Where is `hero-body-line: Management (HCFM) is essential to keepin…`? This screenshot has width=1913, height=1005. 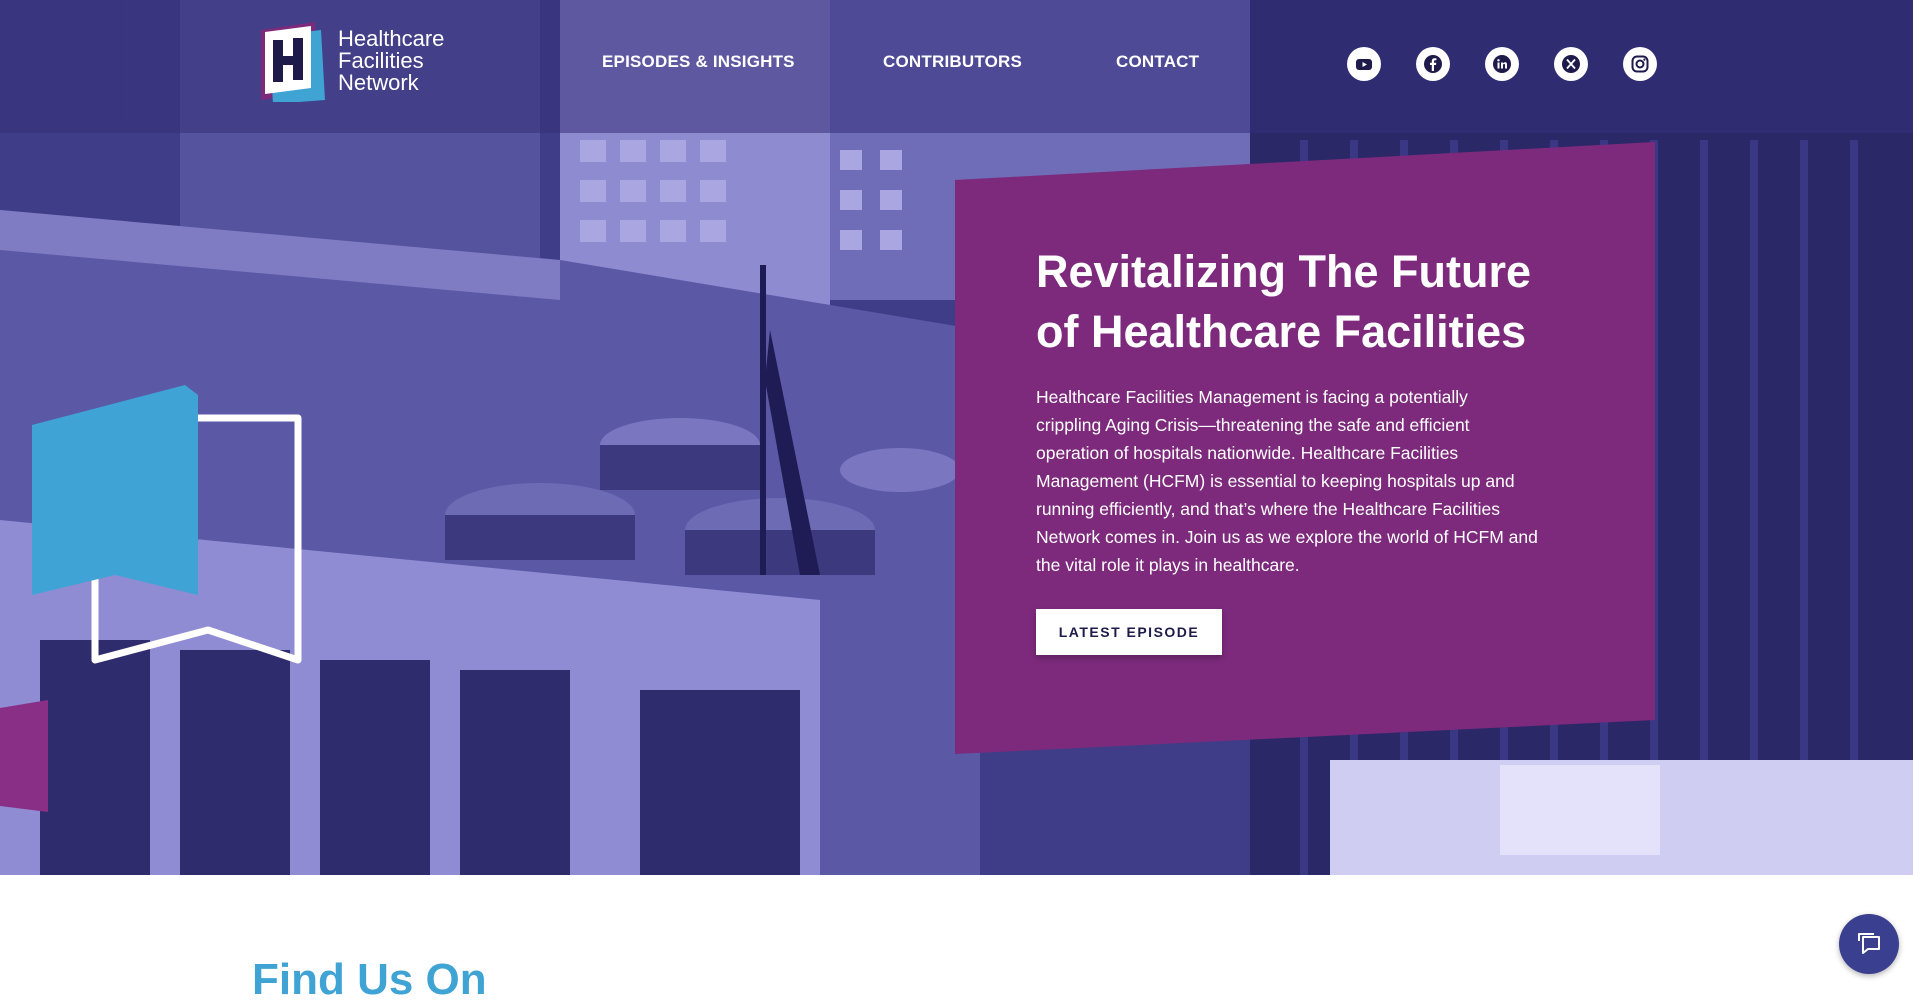
hero-body-line: Management (HCFM) is essential to keepin… is located at coordinates (1275, 481).